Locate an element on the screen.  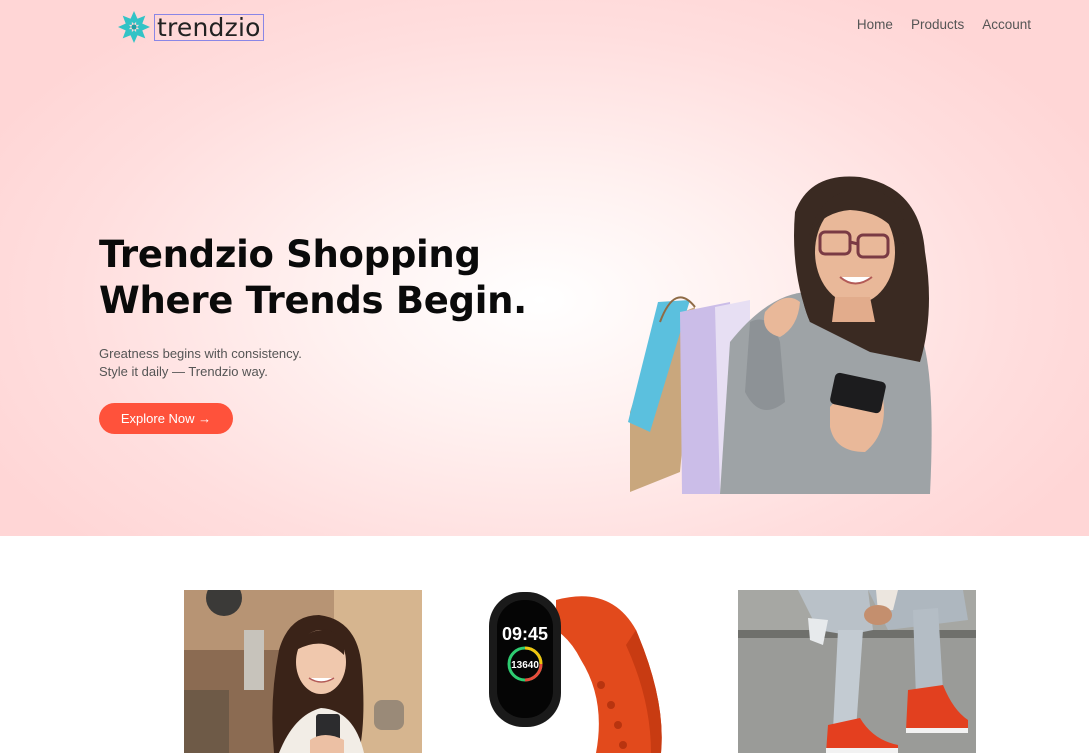
hero-headline: Trendzio Shopping Where Trends Begin. is located at coordinates (313, 278).